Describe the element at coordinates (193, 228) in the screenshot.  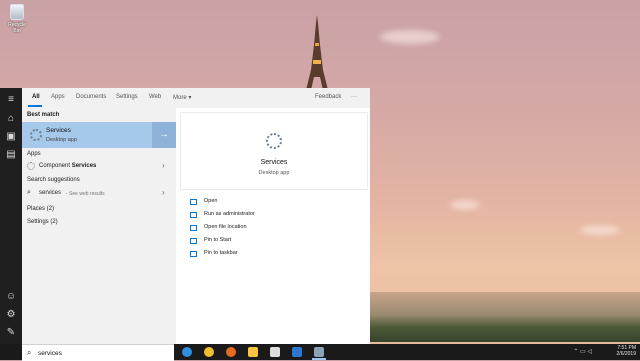
I see `folder-icon` at that location.